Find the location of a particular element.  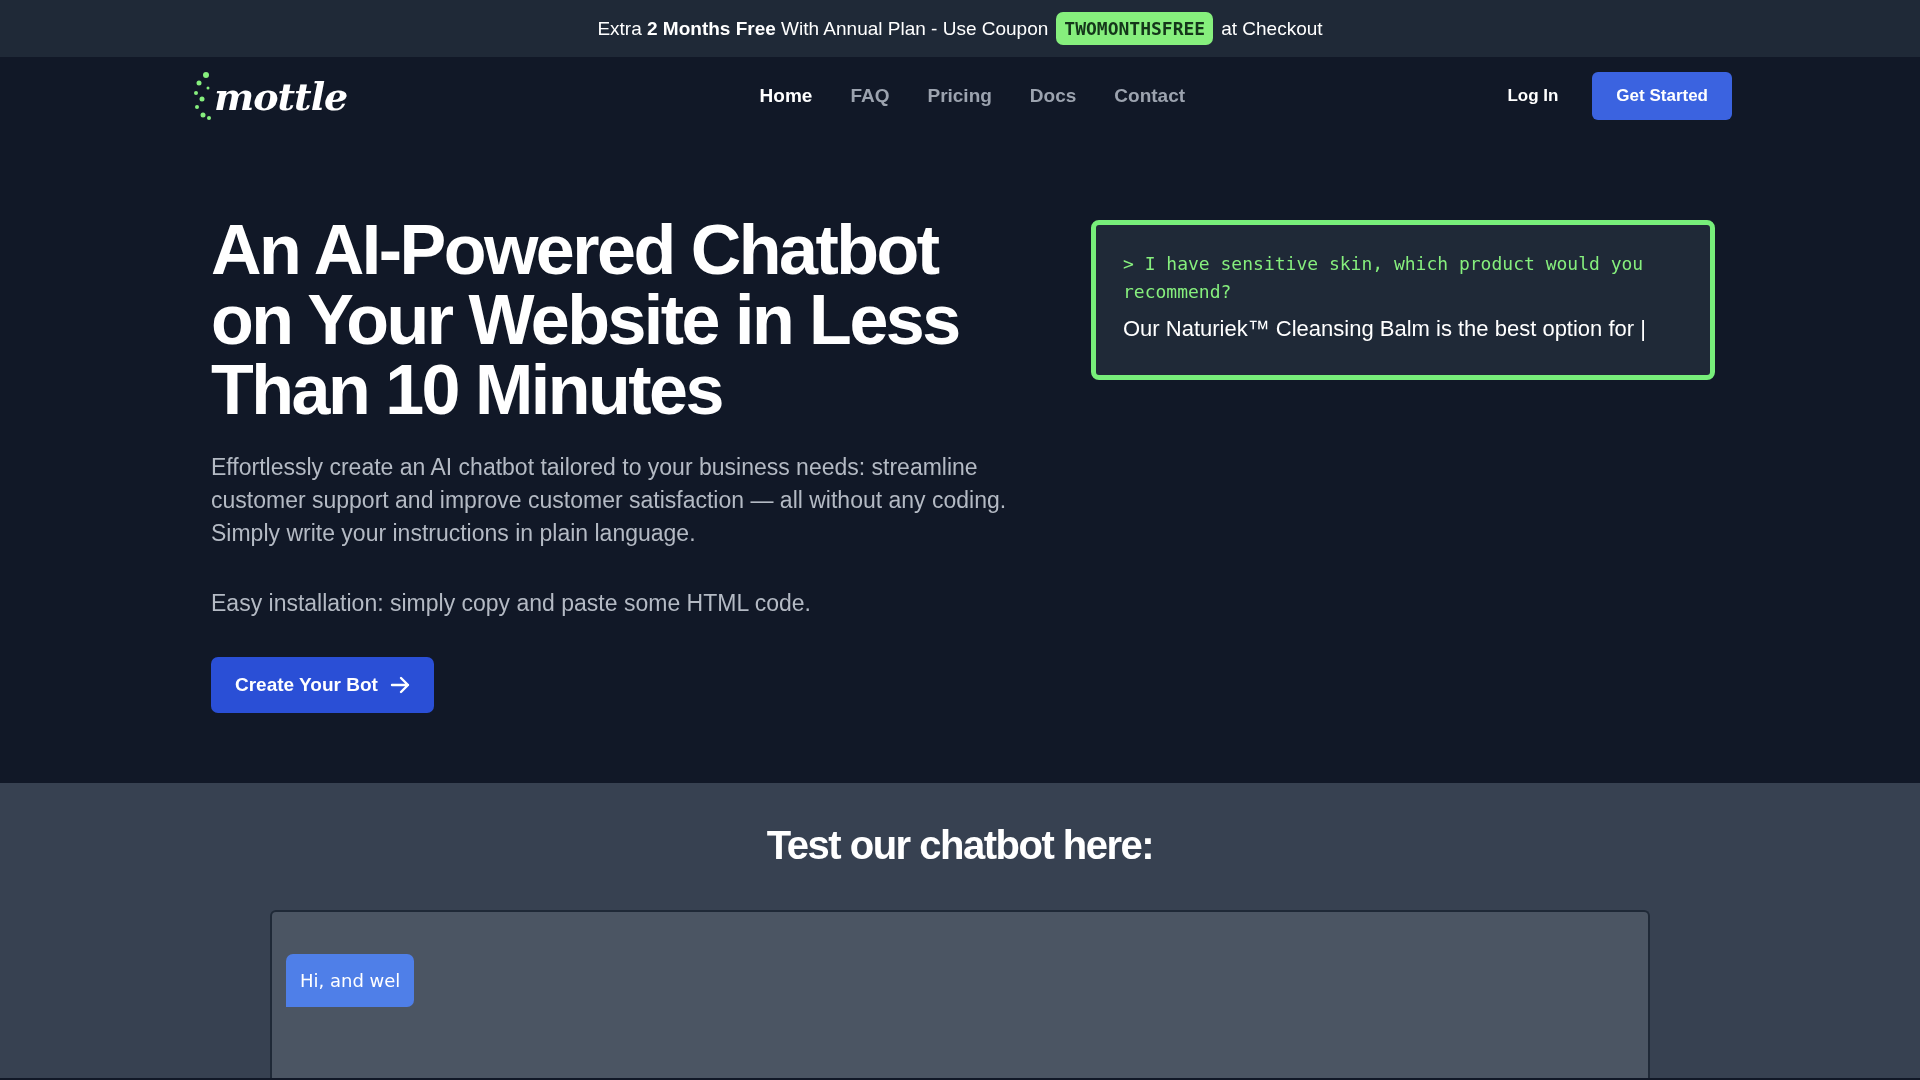

install-note: Easy installation: simply copy and paste some HTML code. is located at coordinates (511, 603).